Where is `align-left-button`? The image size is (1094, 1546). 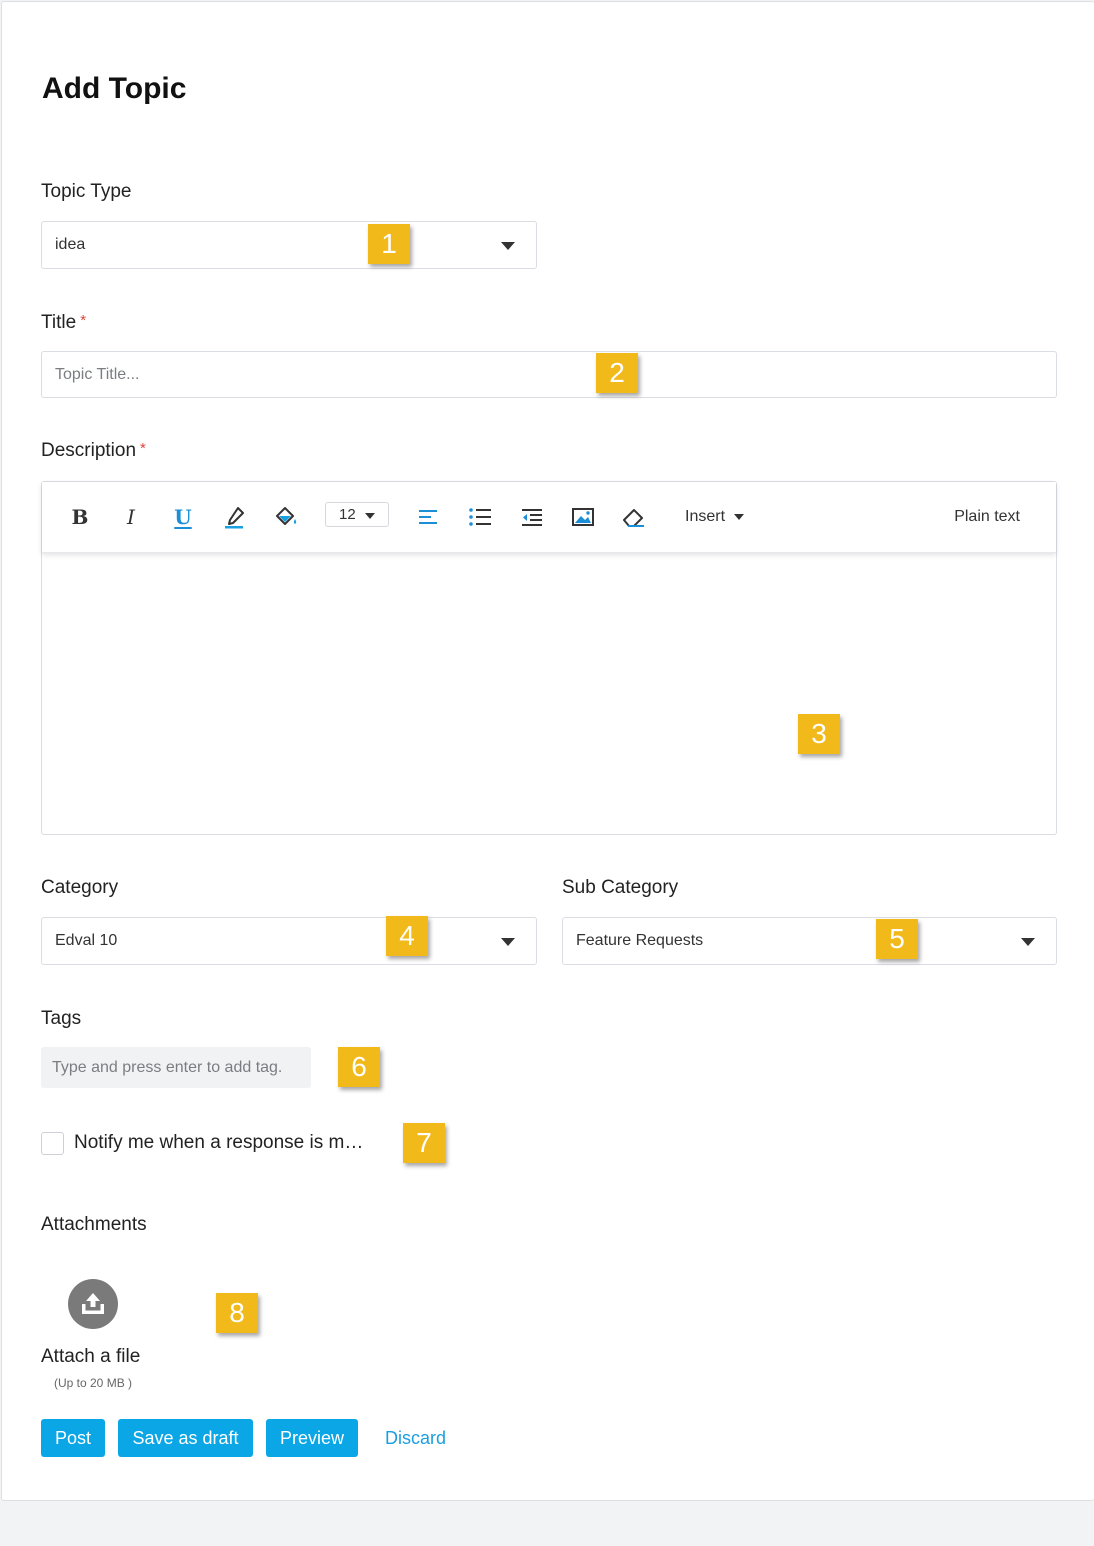
align-left-button is located at coordinates (429, 517).